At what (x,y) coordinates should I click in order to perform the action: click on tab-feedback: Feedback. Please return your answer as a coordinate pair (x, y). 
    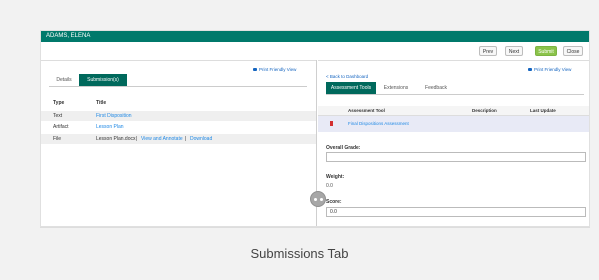
    Looking at the image, I should click on (436, 88).